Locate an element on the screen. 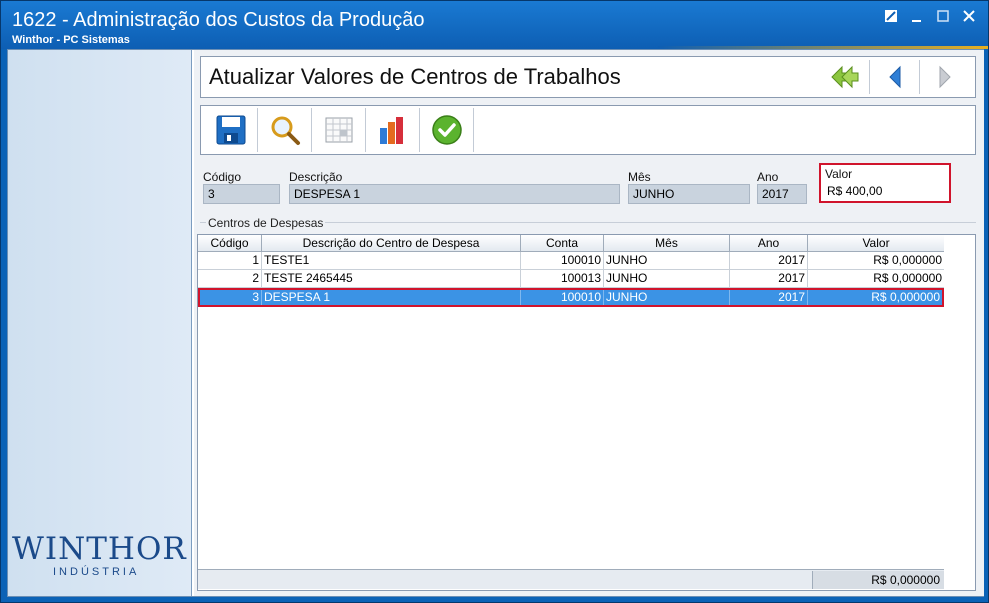 This screenshot has height=603, width=989. cell-descricao: TESTE 2465445 is located at coordinates (391, 278).